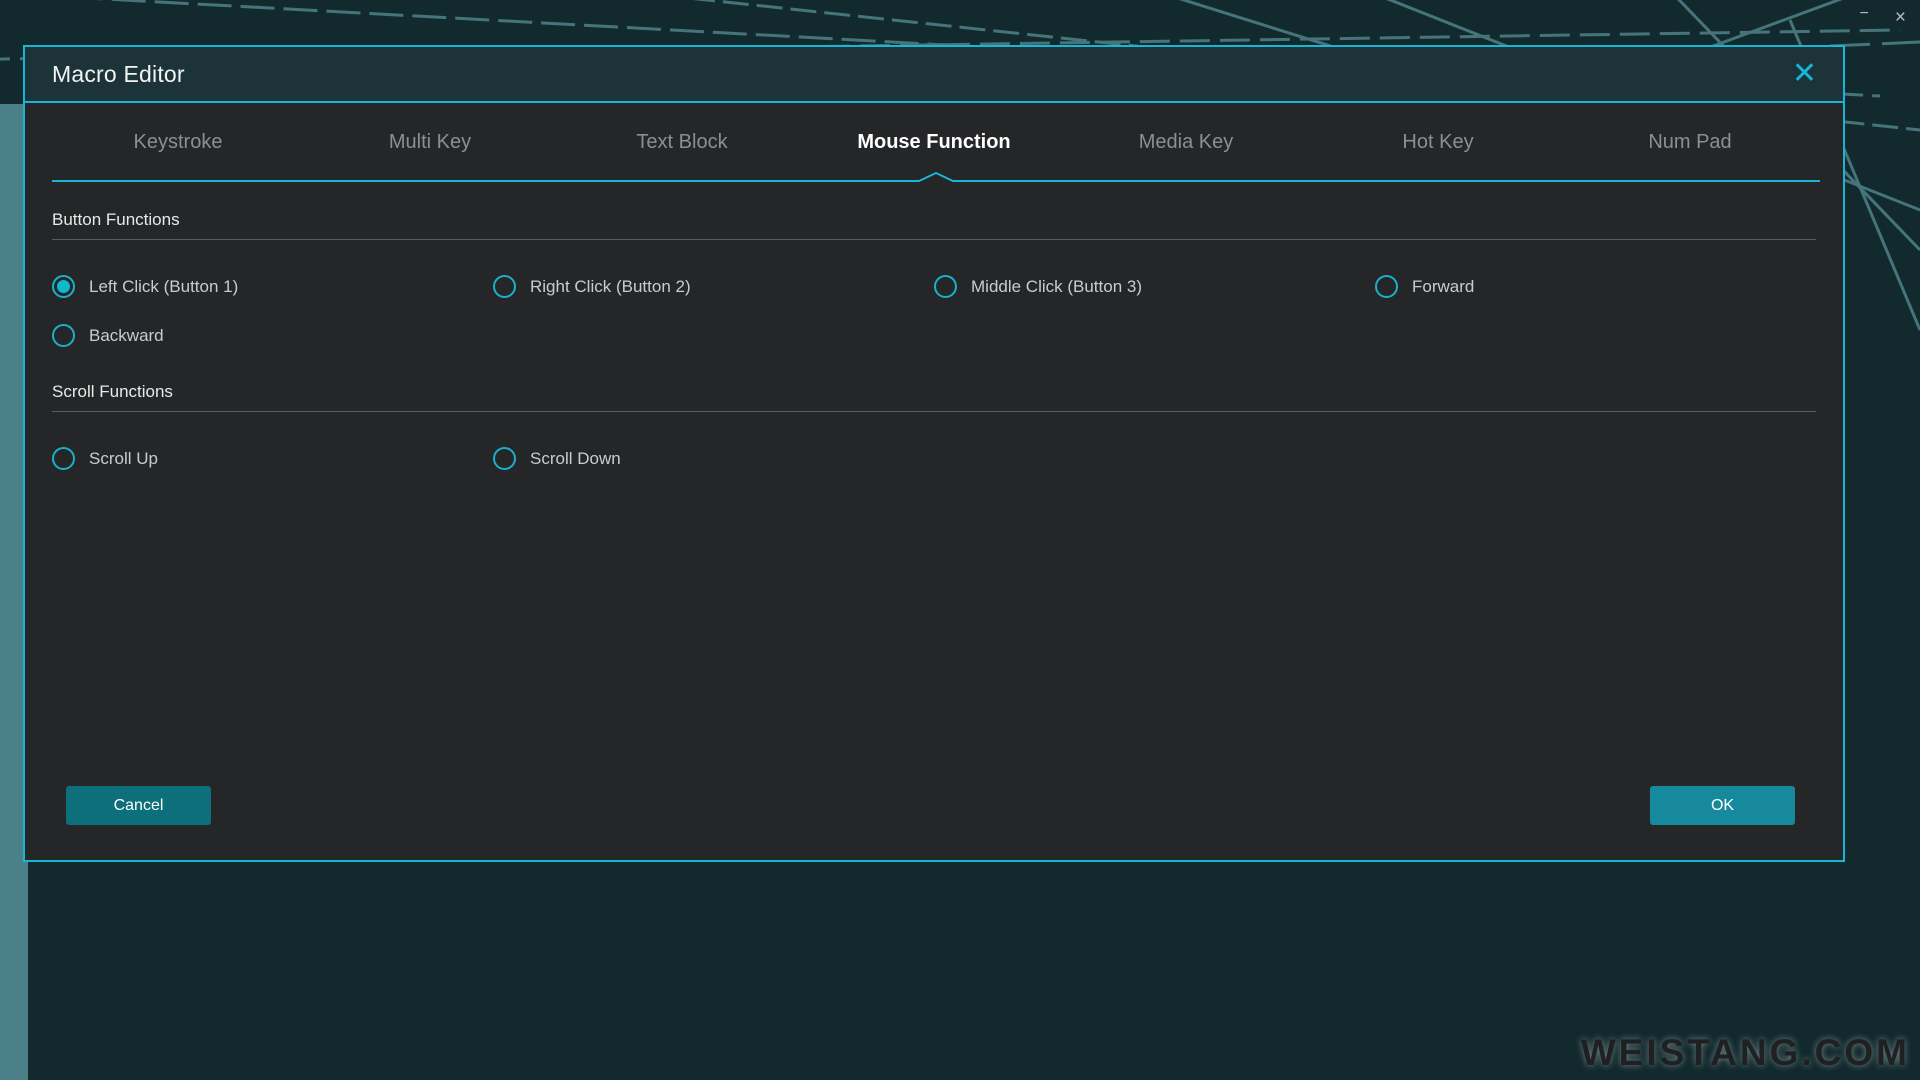 The image size is (1920, 1080). What do you see at coordinates (138, 805) in the screenshot?
I see `cancel-button: Cancel` at bounding box center [138, 805].